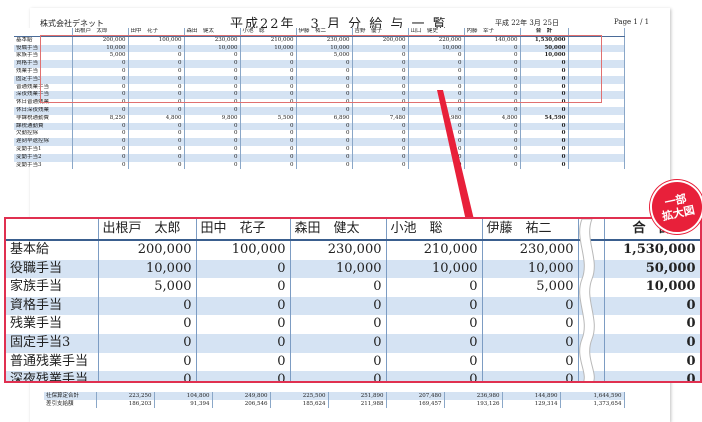 The image size is (702, 422). Describe the element at coordinates (70, 404) in the screenshot. I see `row-label: 差引支給額` at that location.